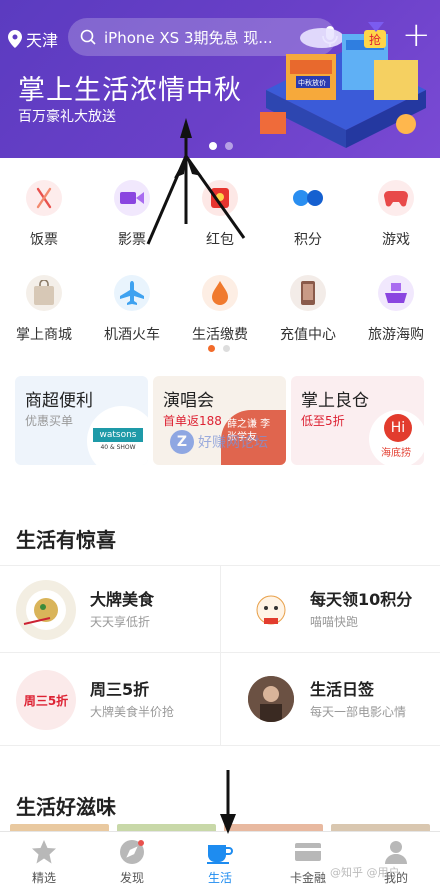 Image resolution: width=440 pixels, height=890 pixels. Describe the element at coordinates (44, 312) in the screenshot. I see `menu-item-mall: 掌上商城` at that location.